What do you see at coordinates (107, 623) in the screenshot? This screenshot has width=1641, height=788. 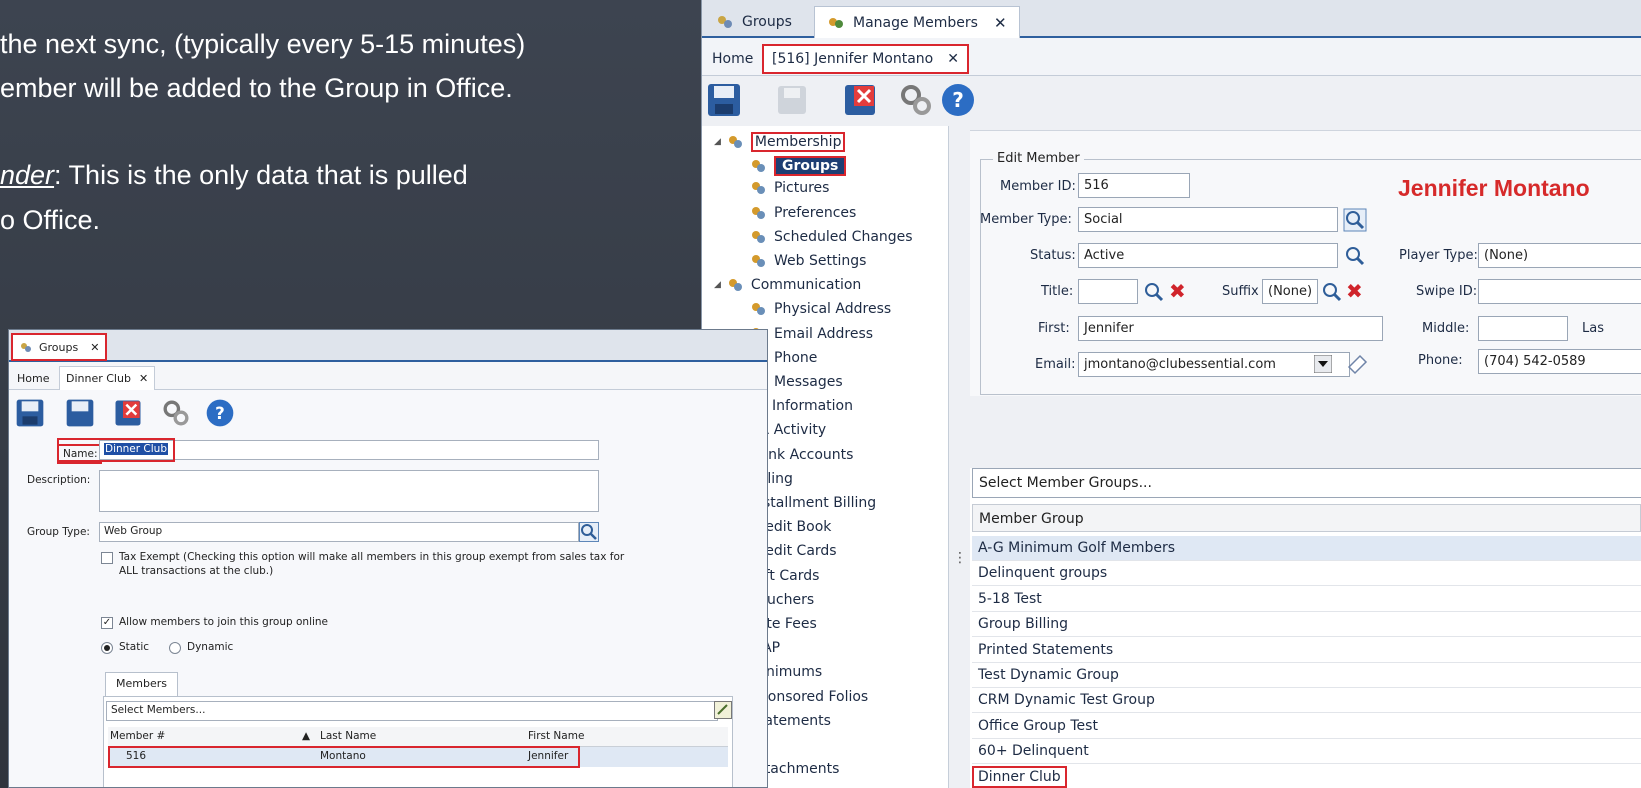 I see `allow-online-checkbox: ✓` at bounding box center [107, 623].